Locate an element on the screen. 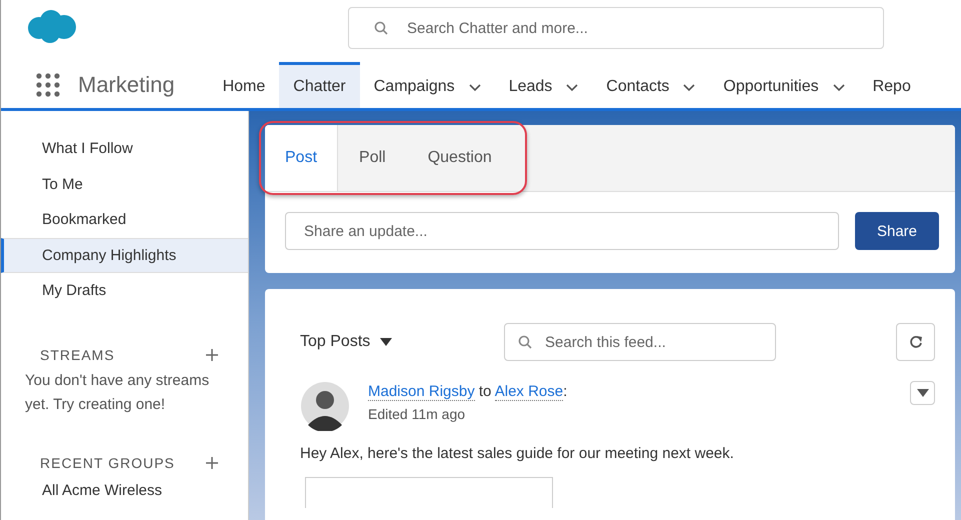  author-link: Madison Rigsby is located at coordinates (421, 392).